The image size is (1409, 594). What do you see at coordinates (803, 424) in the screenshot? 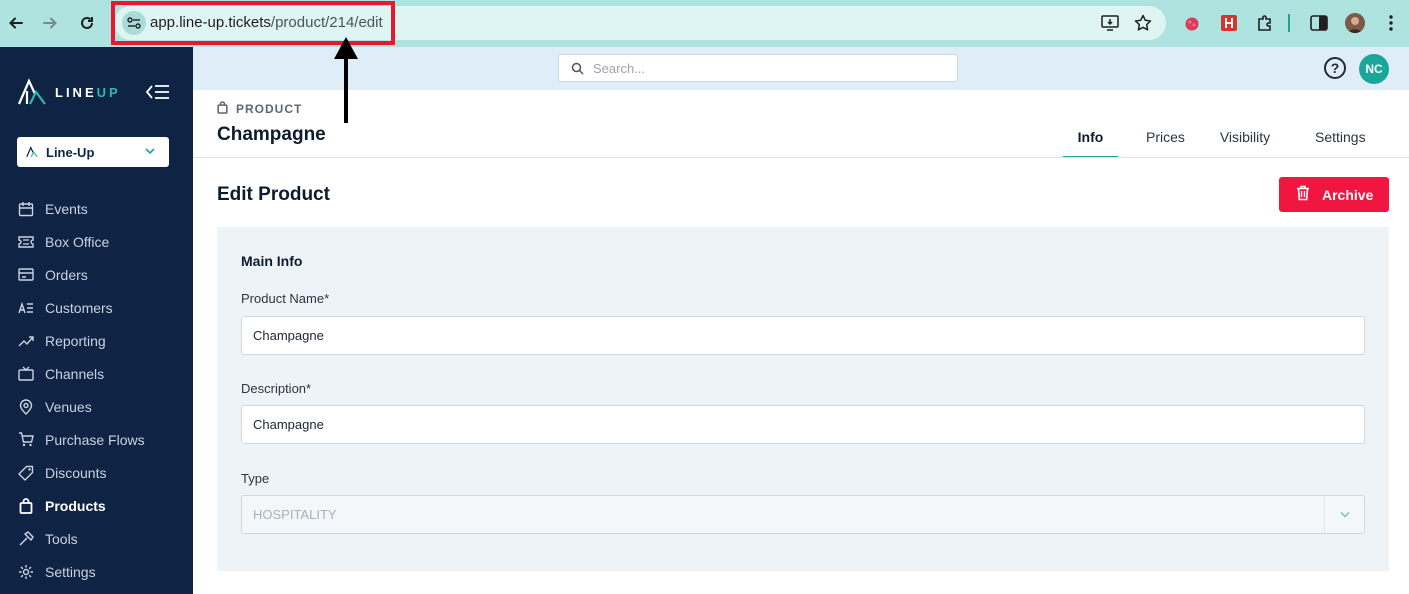
I see `description-field: Champagne` at bounding box center [803, 424].